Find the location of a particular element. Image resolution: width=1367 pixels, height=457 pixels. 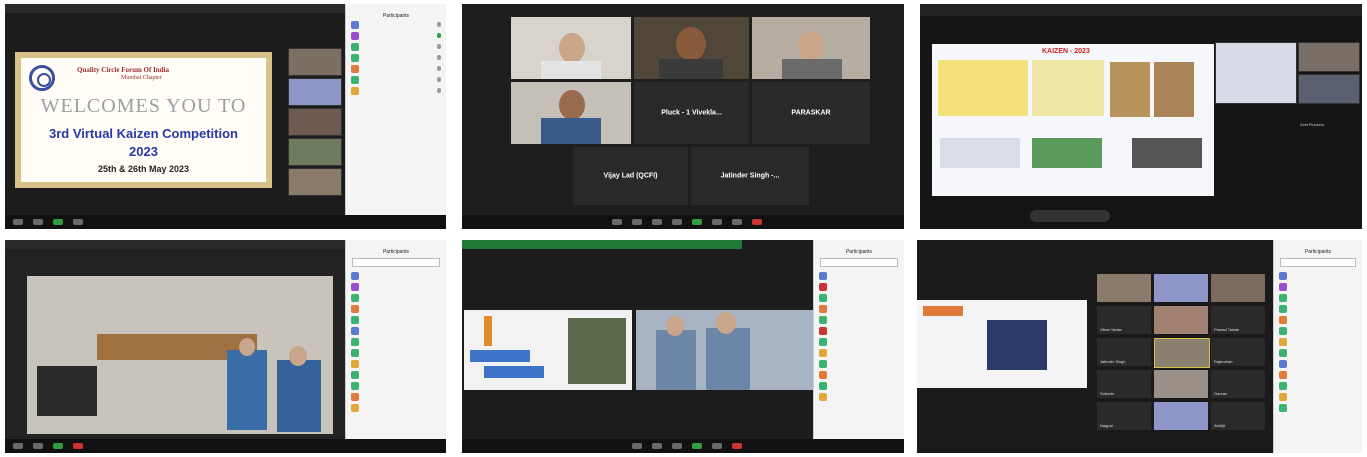

room-video is located at coordinates (180, 355).